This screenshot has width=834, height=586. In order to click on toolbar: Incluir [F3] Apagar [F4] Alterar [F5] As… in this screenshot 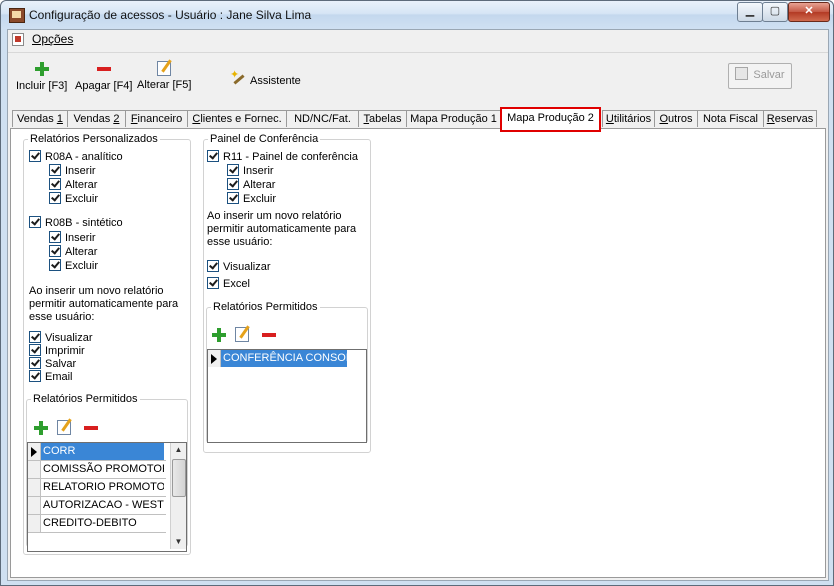, I will do `click(418, 78)`.